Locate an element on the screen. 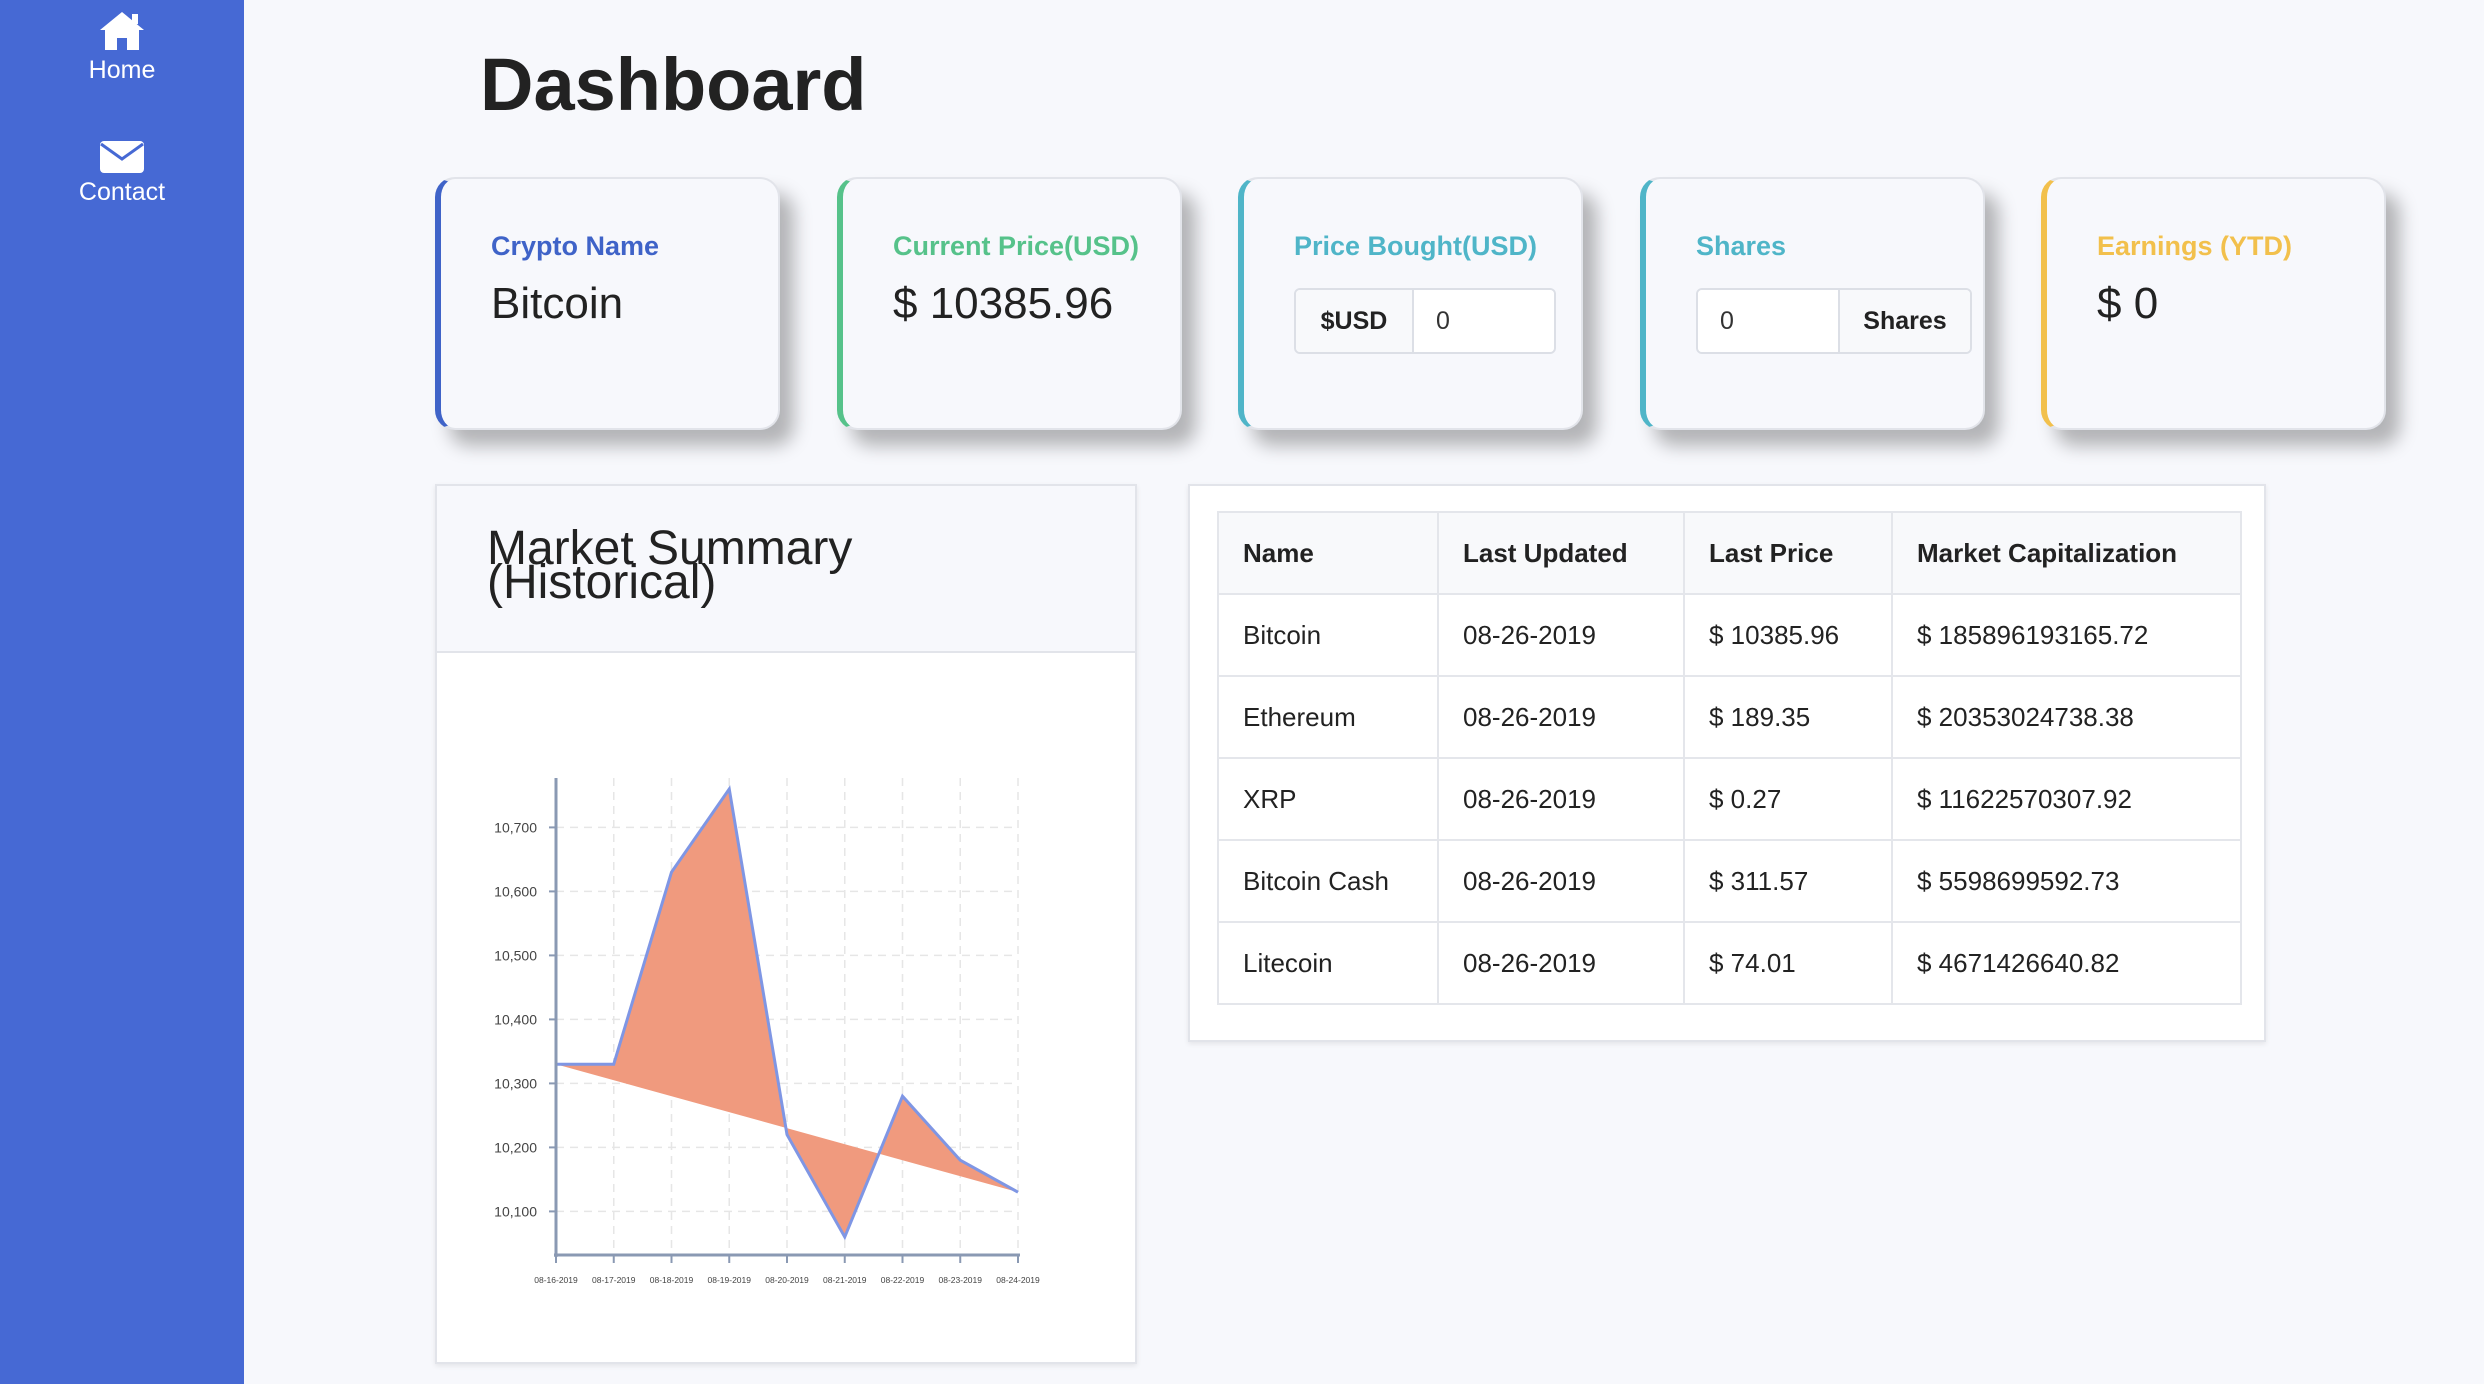 This screenshot has width=2484, height=1384. cell-market-cap: $ 11622570307.92 is located at coordinates (2066, 799).